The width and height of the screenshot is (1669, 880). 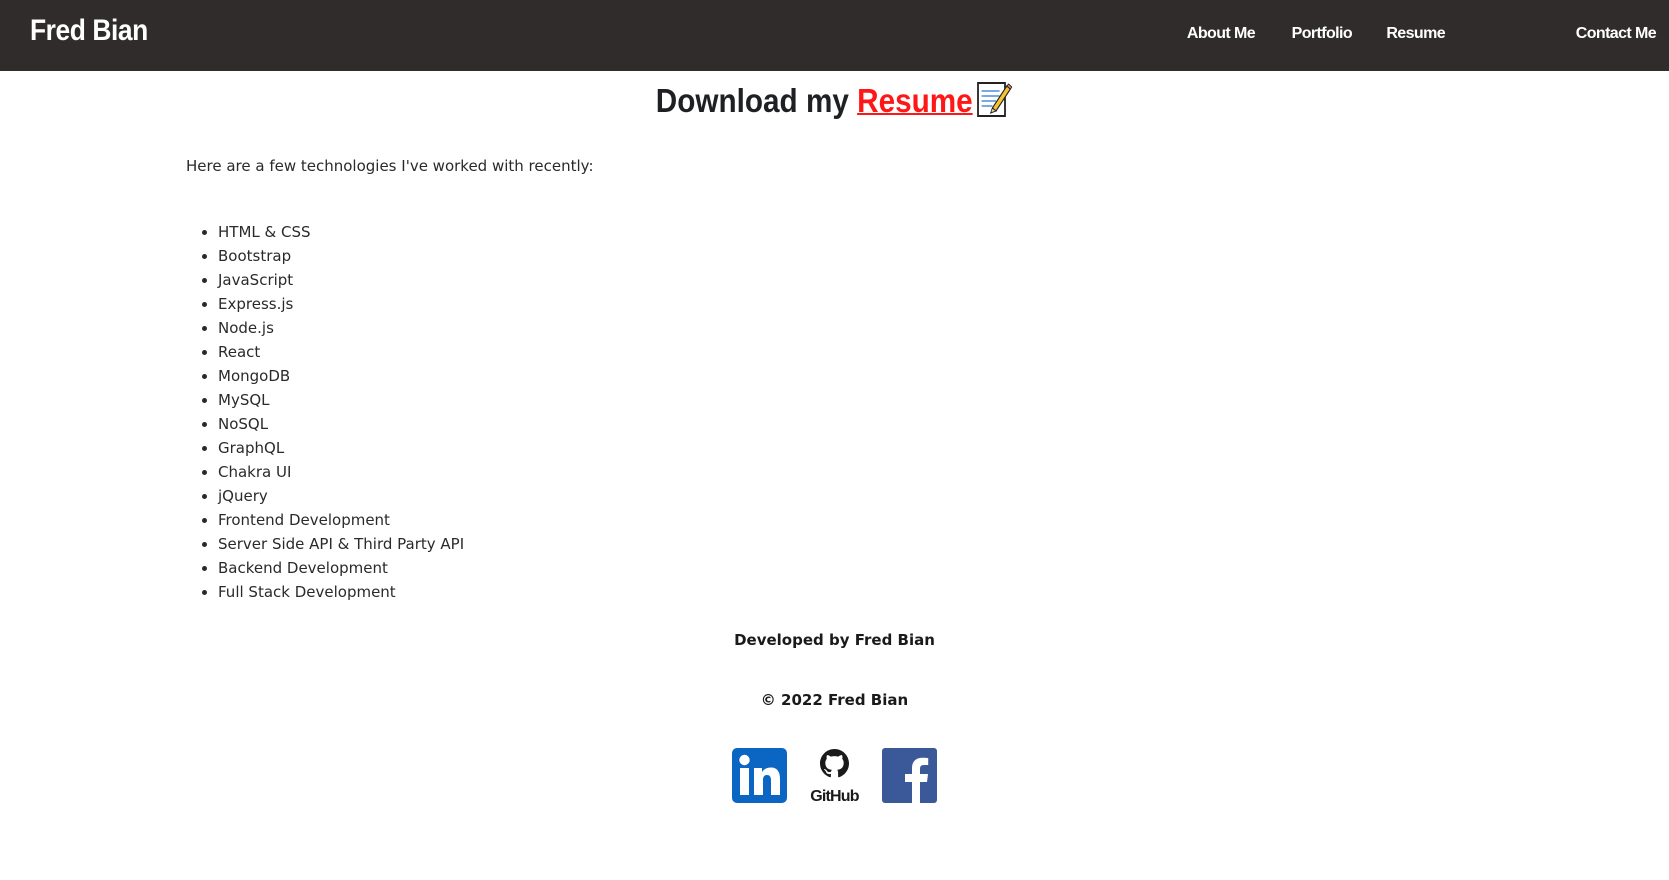 What do you see at coordinates (341, 520) in the screenshot?
I see `list-item: Frontend Development` at bounding box center [341, 520].